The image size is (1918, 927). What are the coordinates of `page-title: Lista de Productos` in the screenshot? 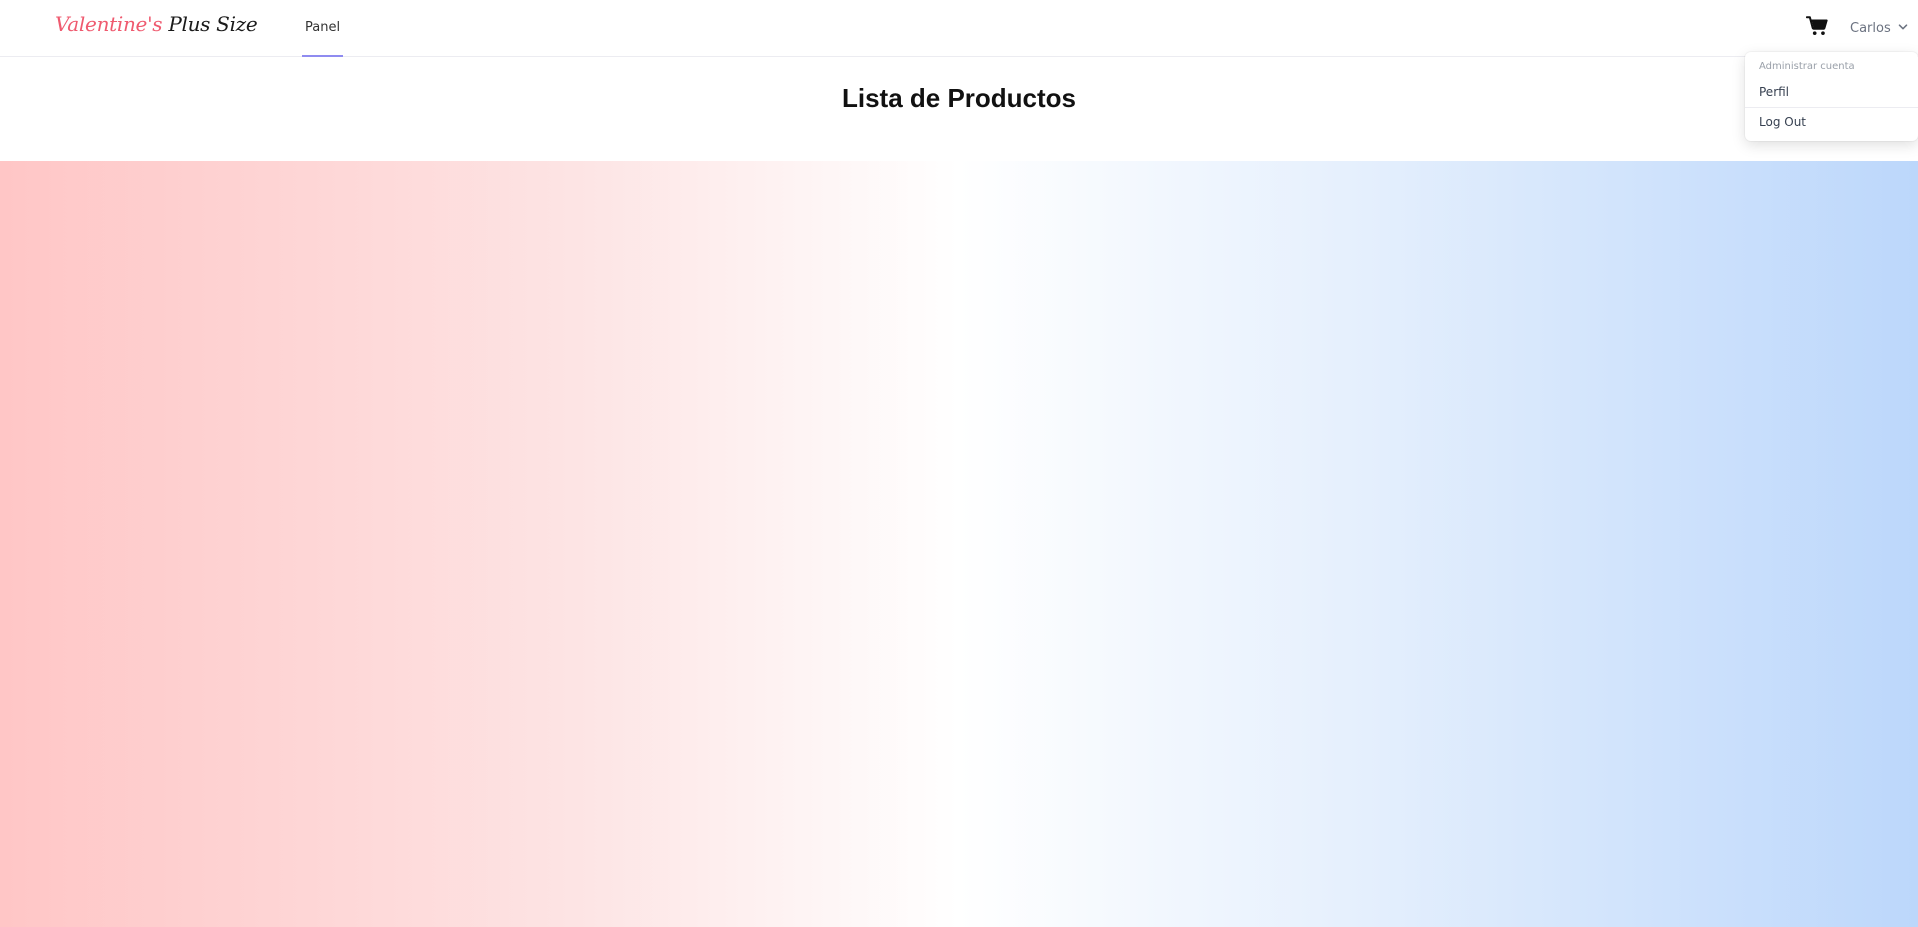 It's located at (959, 98).